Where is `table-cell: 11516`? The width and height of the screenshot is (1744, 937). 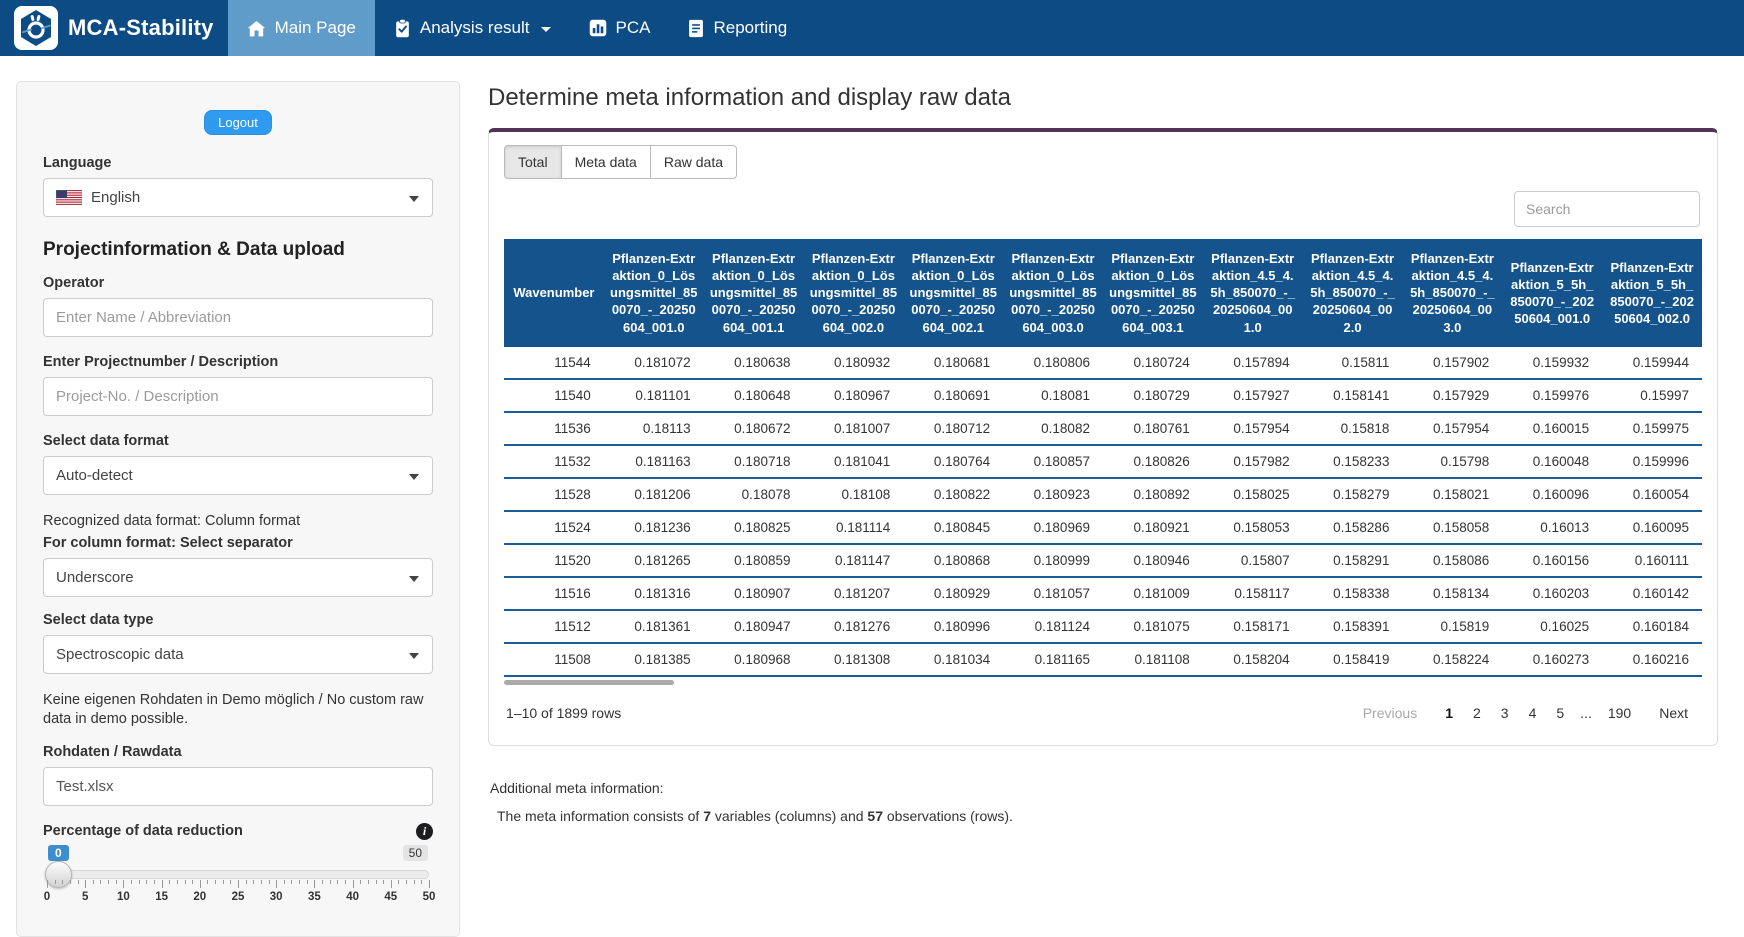
table-cell: 11516 is located at coordinates (554, 593).